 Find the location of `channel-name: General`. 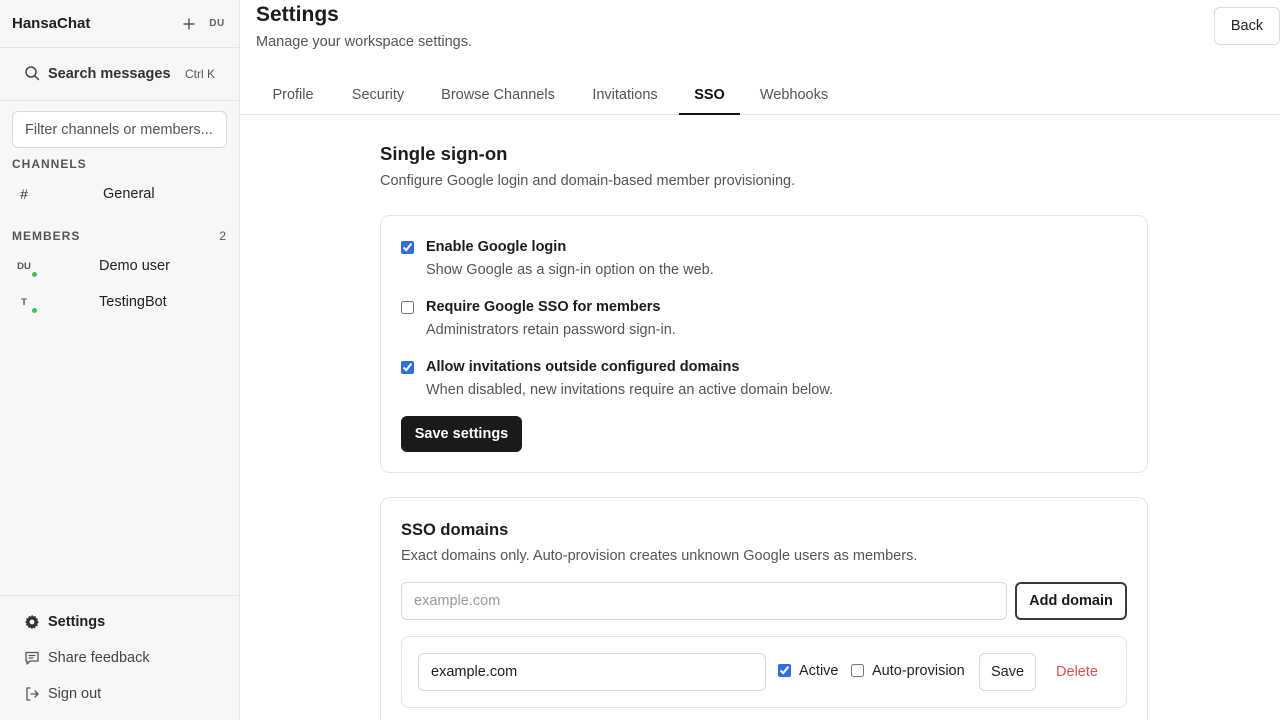

channel-name: General is located at coordinates (129, 194).